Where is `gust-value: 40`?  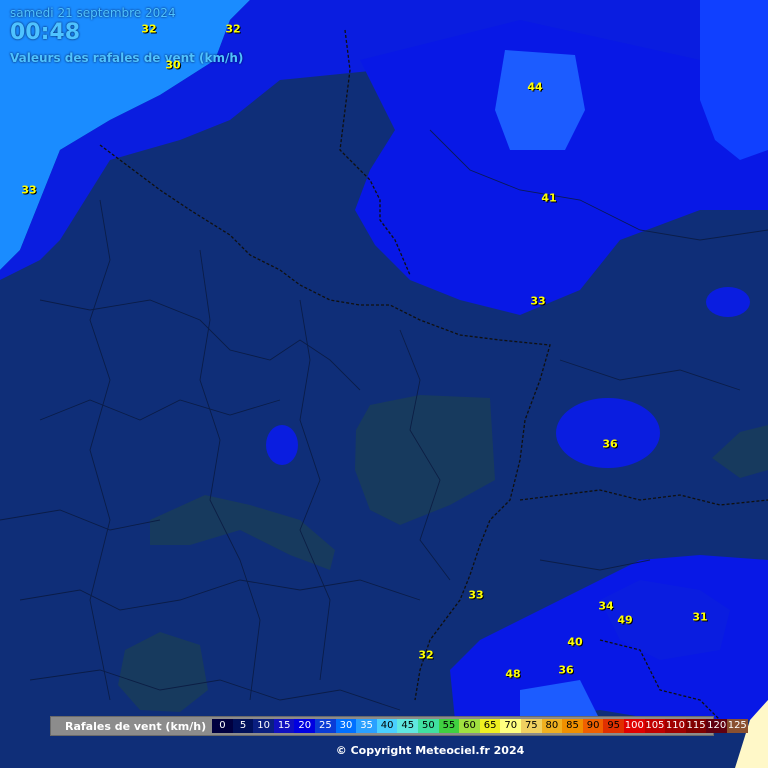 gust-value: 40 is located at coordinates (575, 642).